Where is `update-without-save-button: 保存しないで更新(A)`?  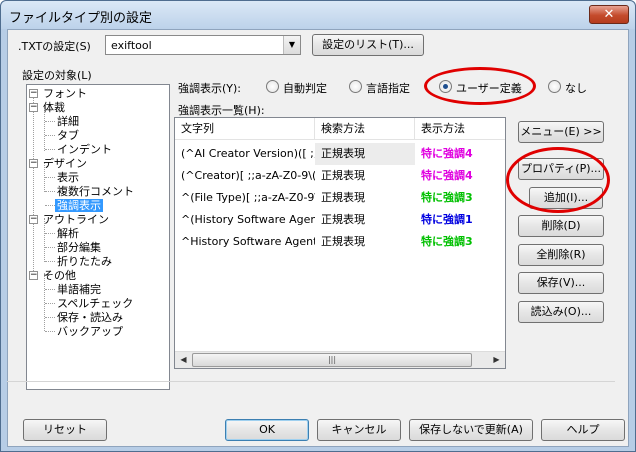
update-without-save-button: 保存しないで更新(A) is located at coordinates (471, 430).